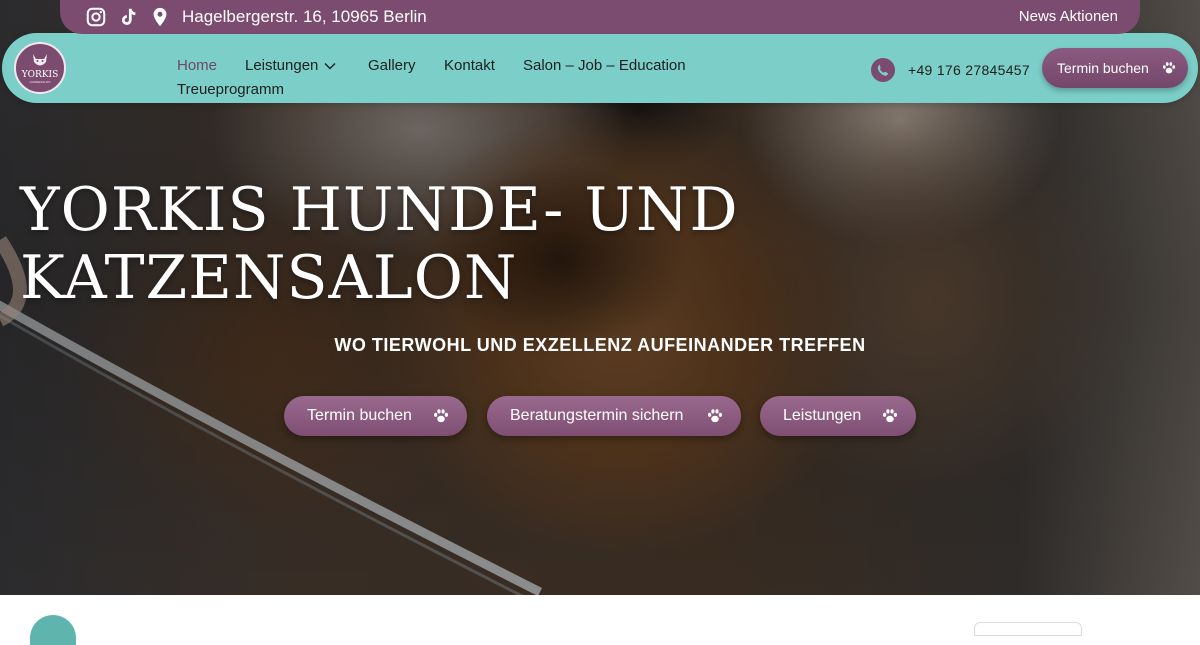 The height and width of the screenshot is (645, 1200). What do you see at coordinates (96, 17) in the screenshot?
I see `instagram-icon` at bounding box center [96, 17].